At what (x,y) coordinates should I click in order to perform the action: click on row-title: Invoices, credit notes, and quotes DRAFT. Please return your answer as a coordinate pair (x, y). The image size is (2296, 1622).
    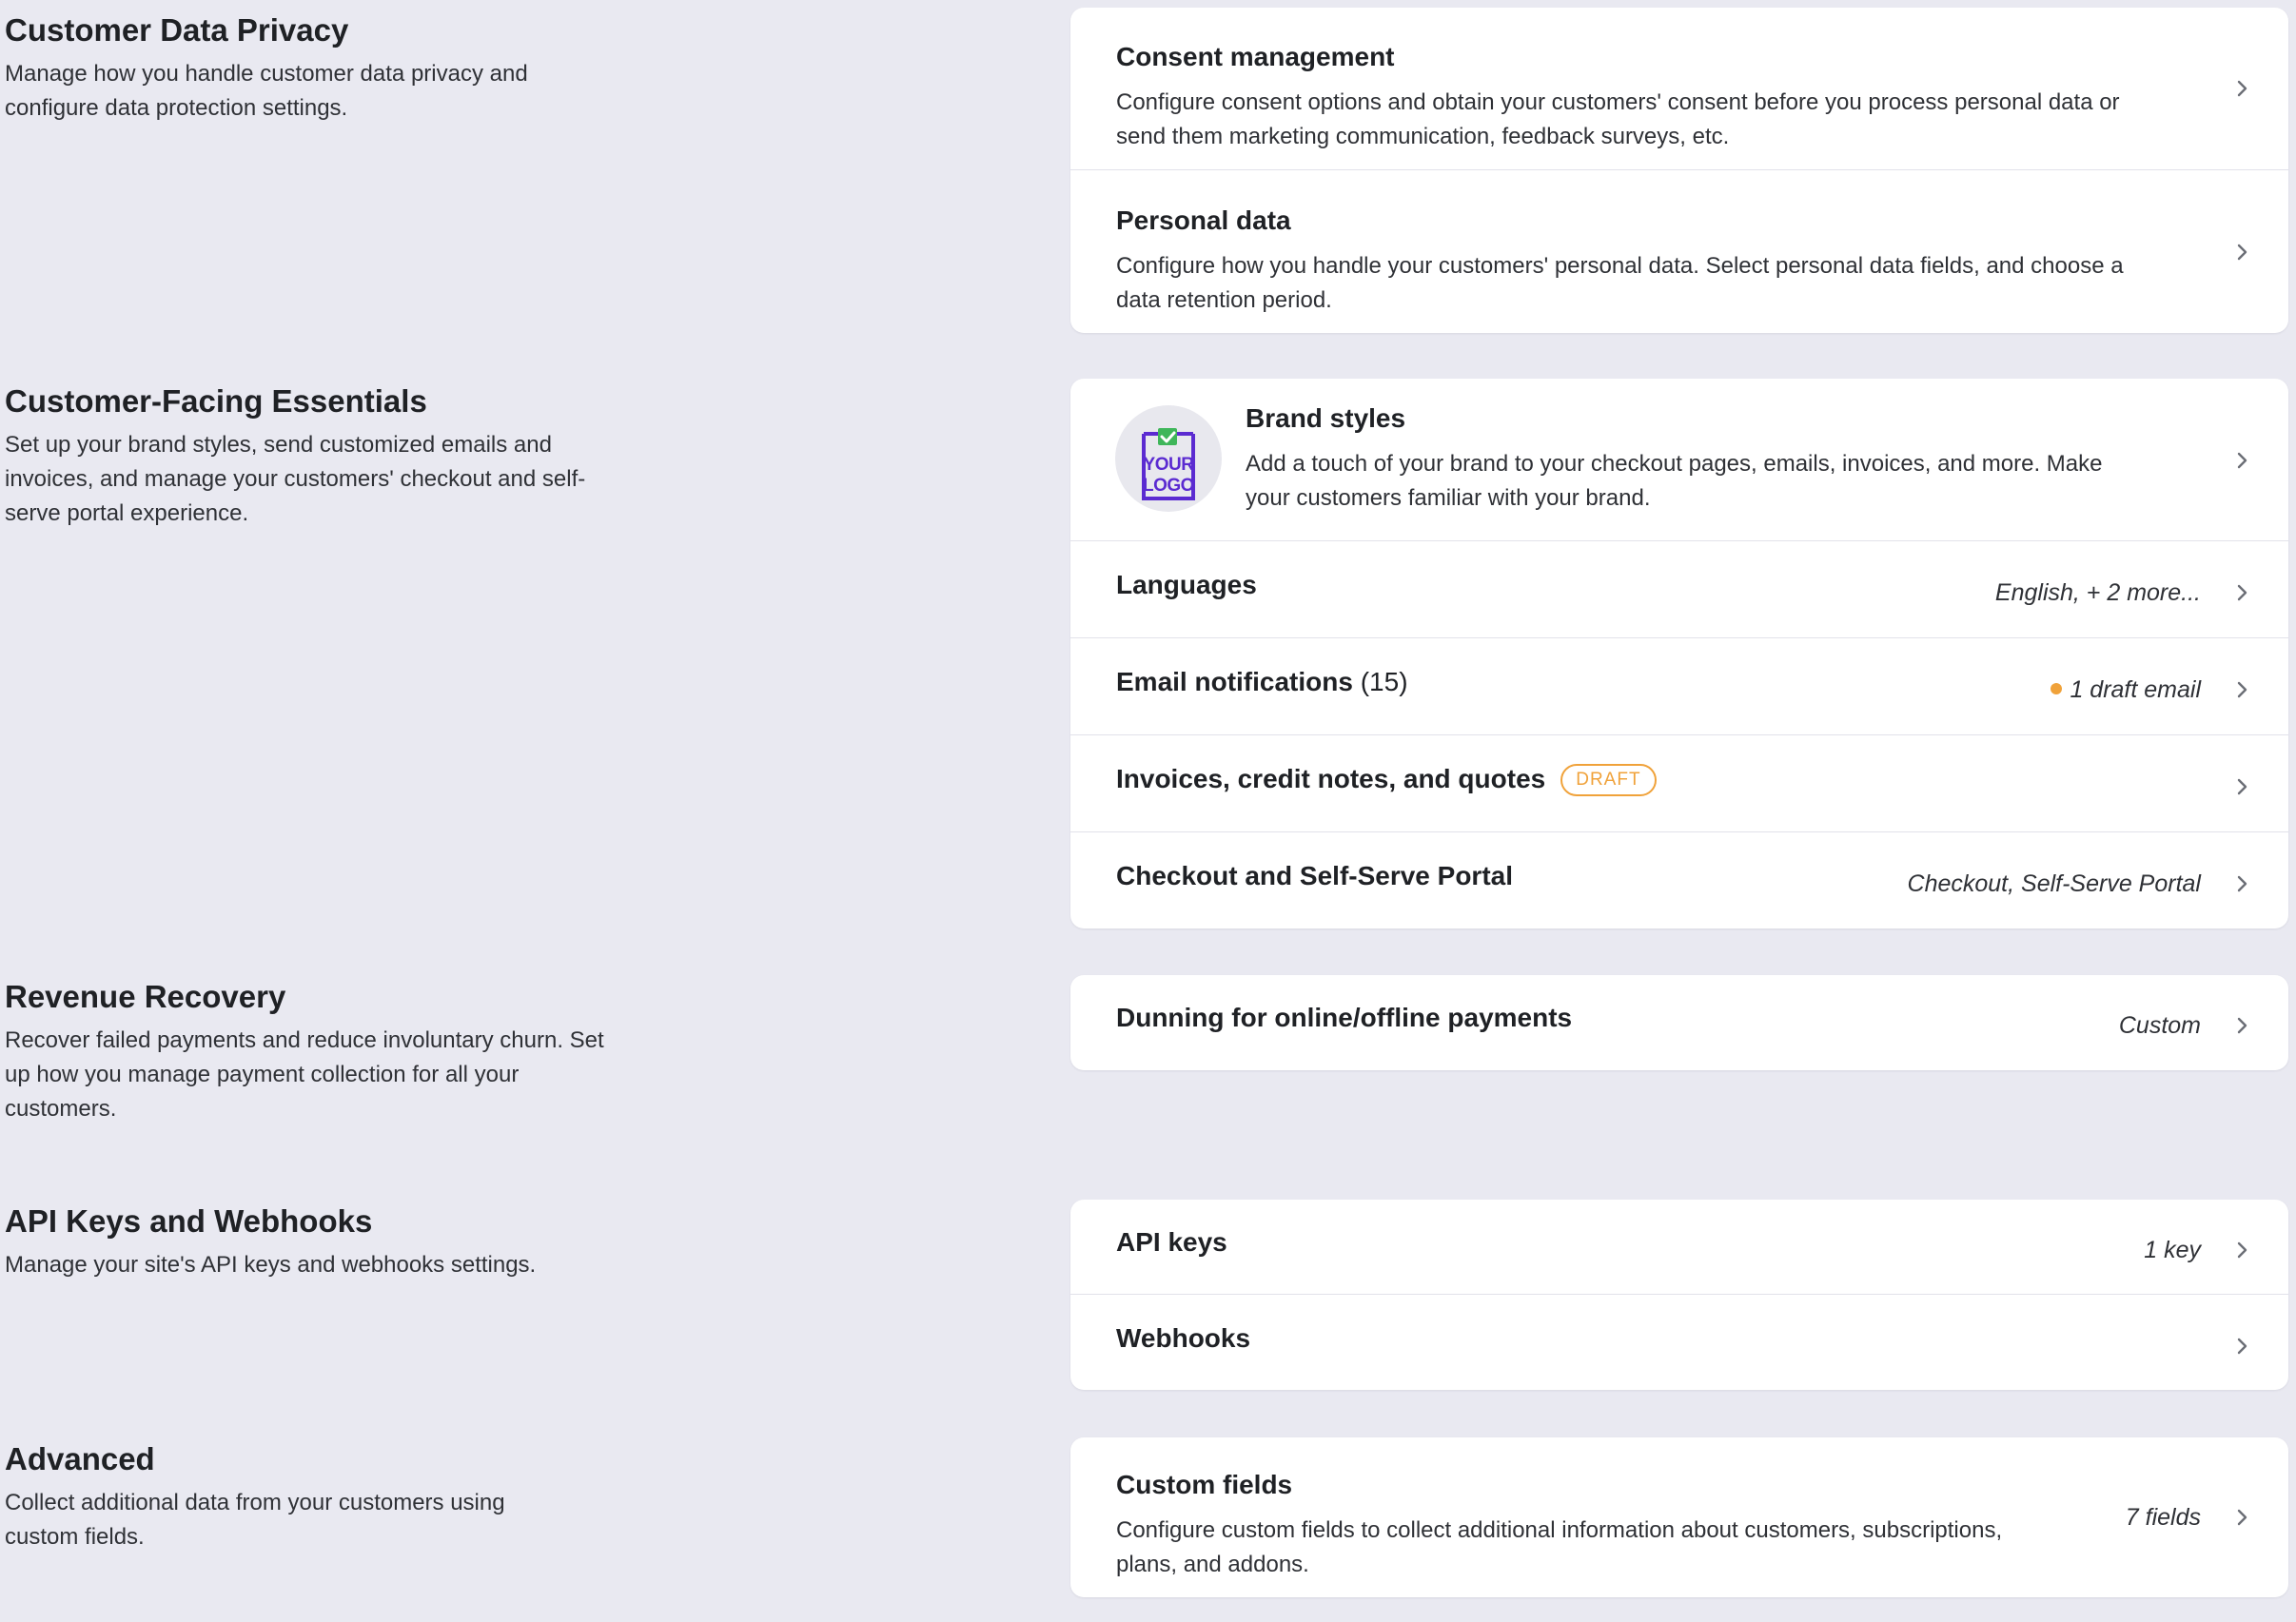
    Looking at the image, I should click on (1386, 779).